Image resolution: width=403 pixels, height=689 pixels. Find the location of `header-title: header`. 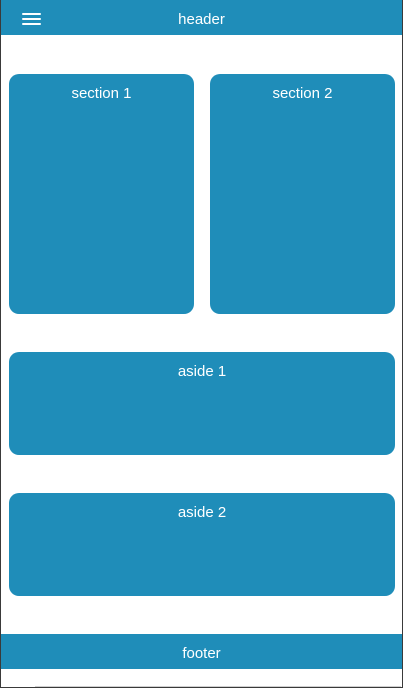

header-title: header is located at coordinates (201, 19).